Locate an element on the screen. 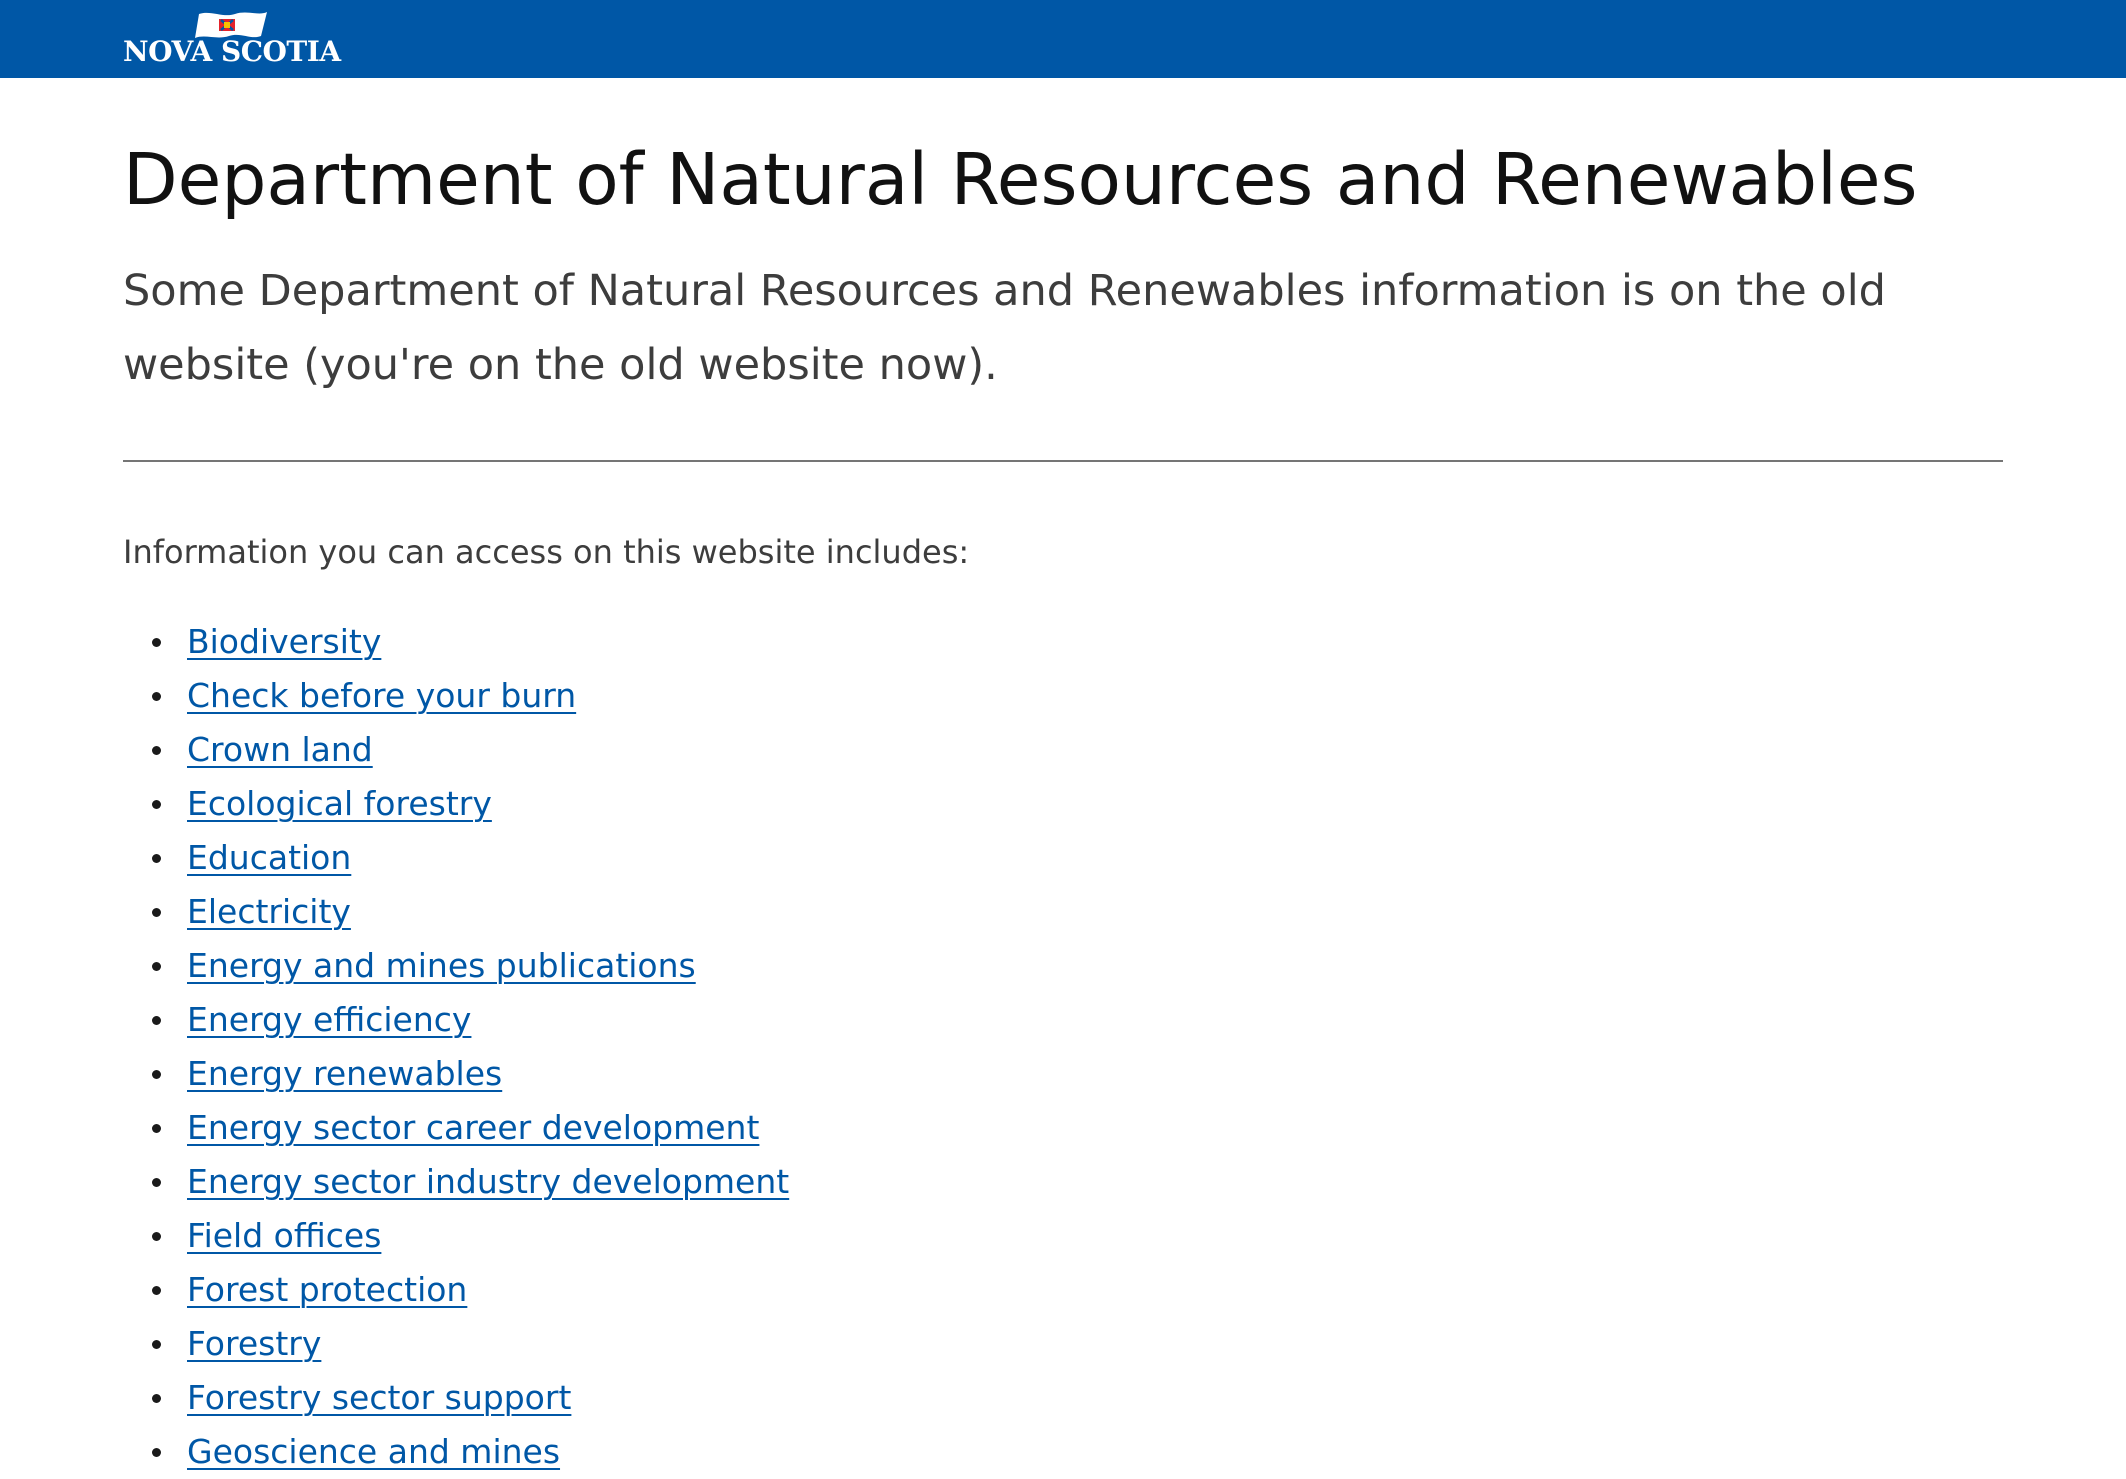  list-item: Crown land is located at coordinates (470, 750).